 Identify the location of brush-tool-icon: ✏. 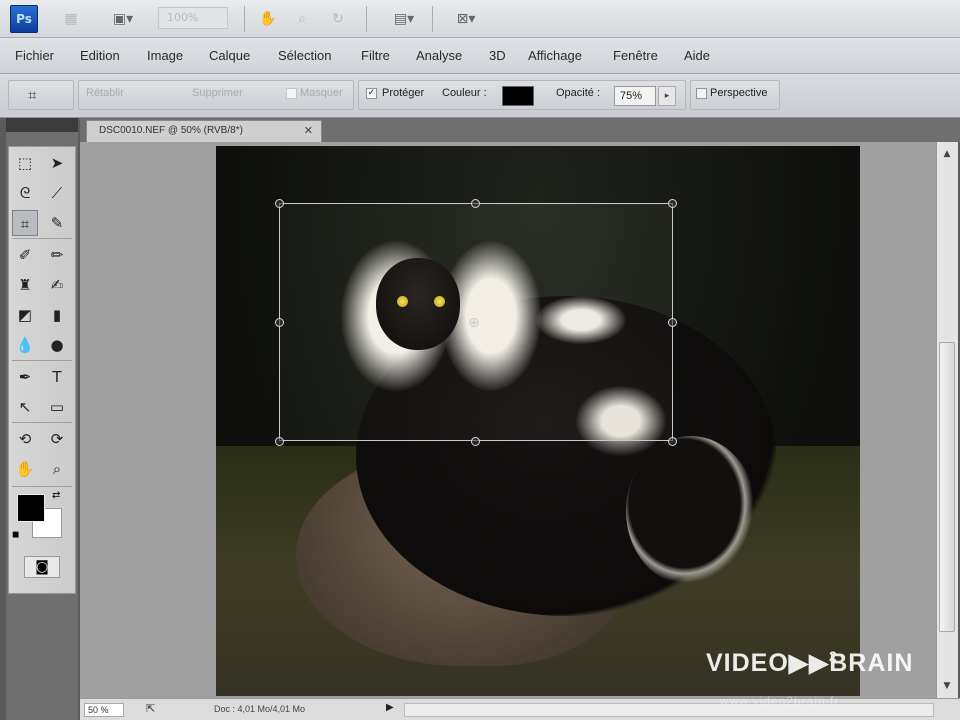
(57, 255).